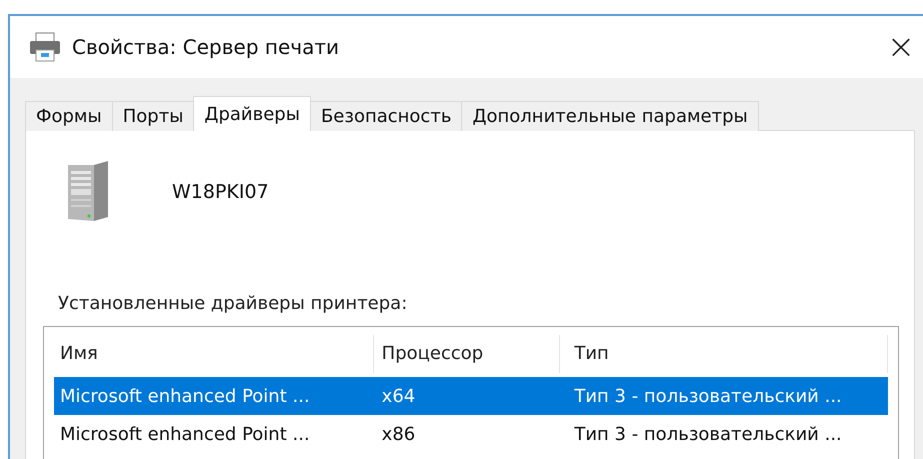 The height and width of the screenshot is (459, 923). What do you see at coordinates (467, 354) in the screenshot?
I see `column-header: Процессор` at bounding box center [467, 354].